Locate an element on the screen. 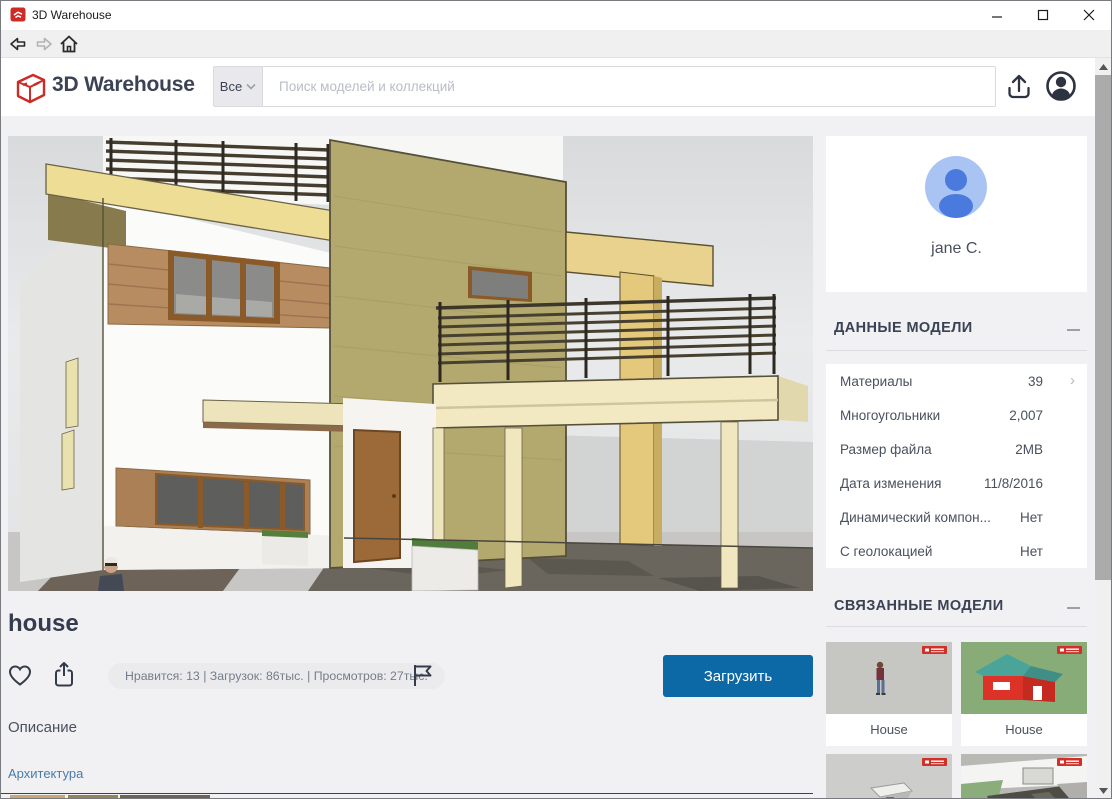 The width and height of the screenshot is (1112, 799). download-button: Загрузить is located at coordinates (738, 676).